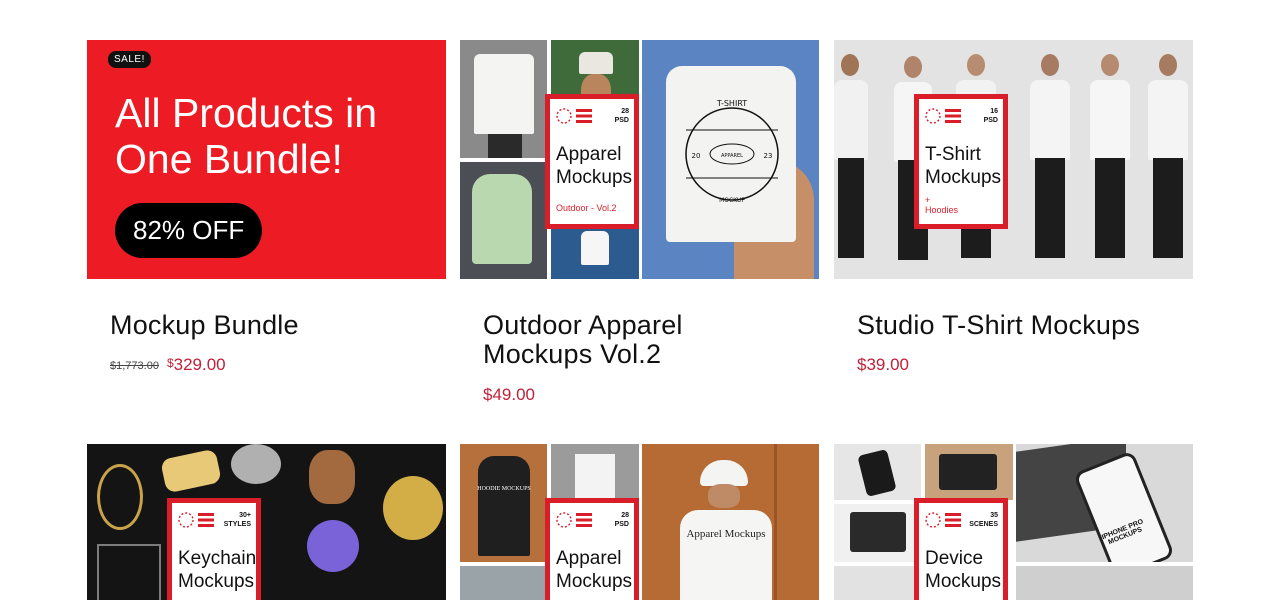 The height and width of the screenshot is (600, 1280). Describe the element at coordinates (928, 200) in the screenshot. I see `label-plus: +` at that location.